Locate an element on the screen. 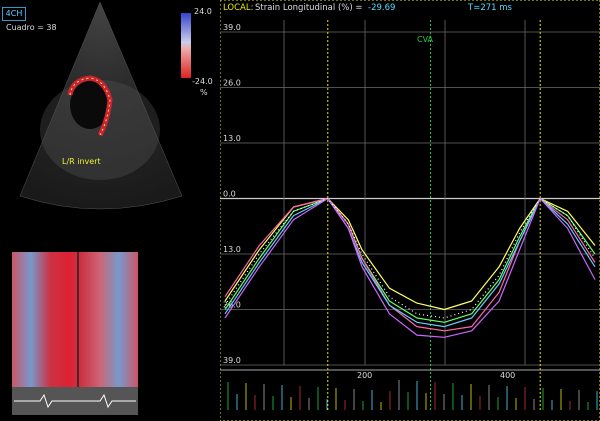 The image size is (600, 421). frame-label: Cuadro = 38 is located at coordinates (31, 27).